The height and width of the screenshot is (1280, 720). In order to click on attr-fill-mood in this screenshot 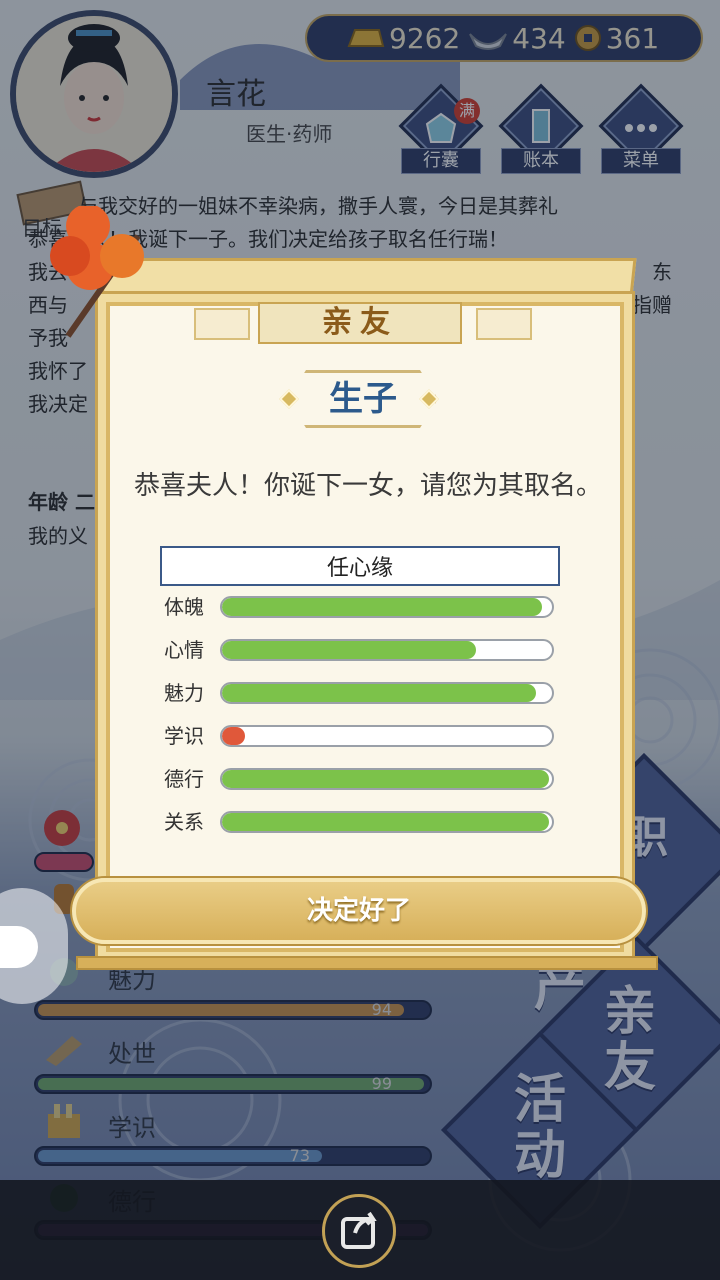, I will do `click(349, 650)`.